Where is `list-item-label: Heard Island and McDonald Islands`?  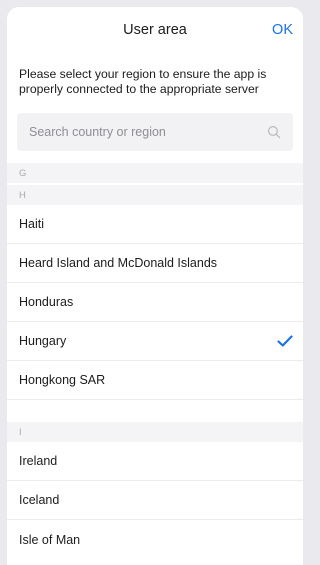
list-item-label: Heard Island and McDonald Islands is located at coordinates (118, 263).